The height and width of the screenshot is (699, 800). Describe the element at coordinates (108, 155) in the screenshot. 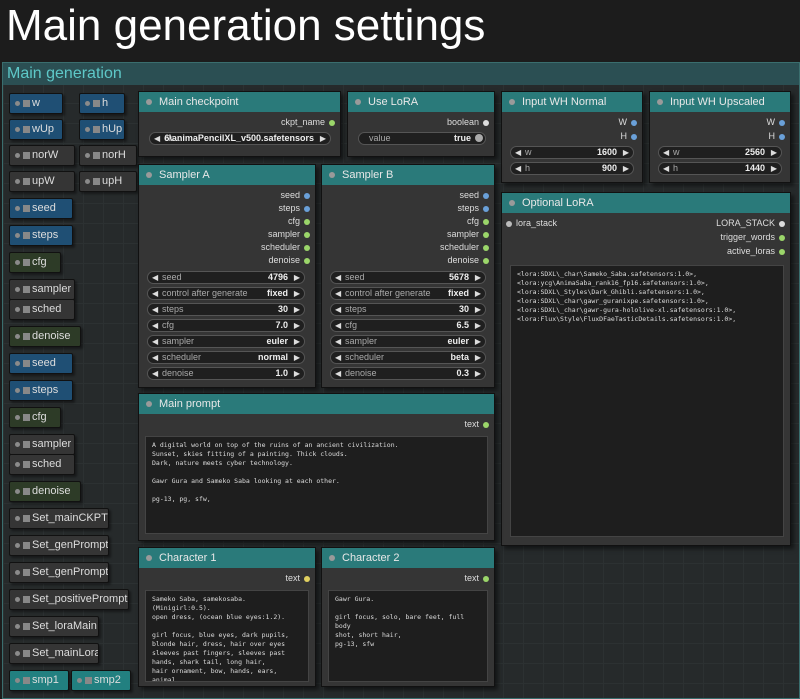

I see `chip-norH: norH` at that location.